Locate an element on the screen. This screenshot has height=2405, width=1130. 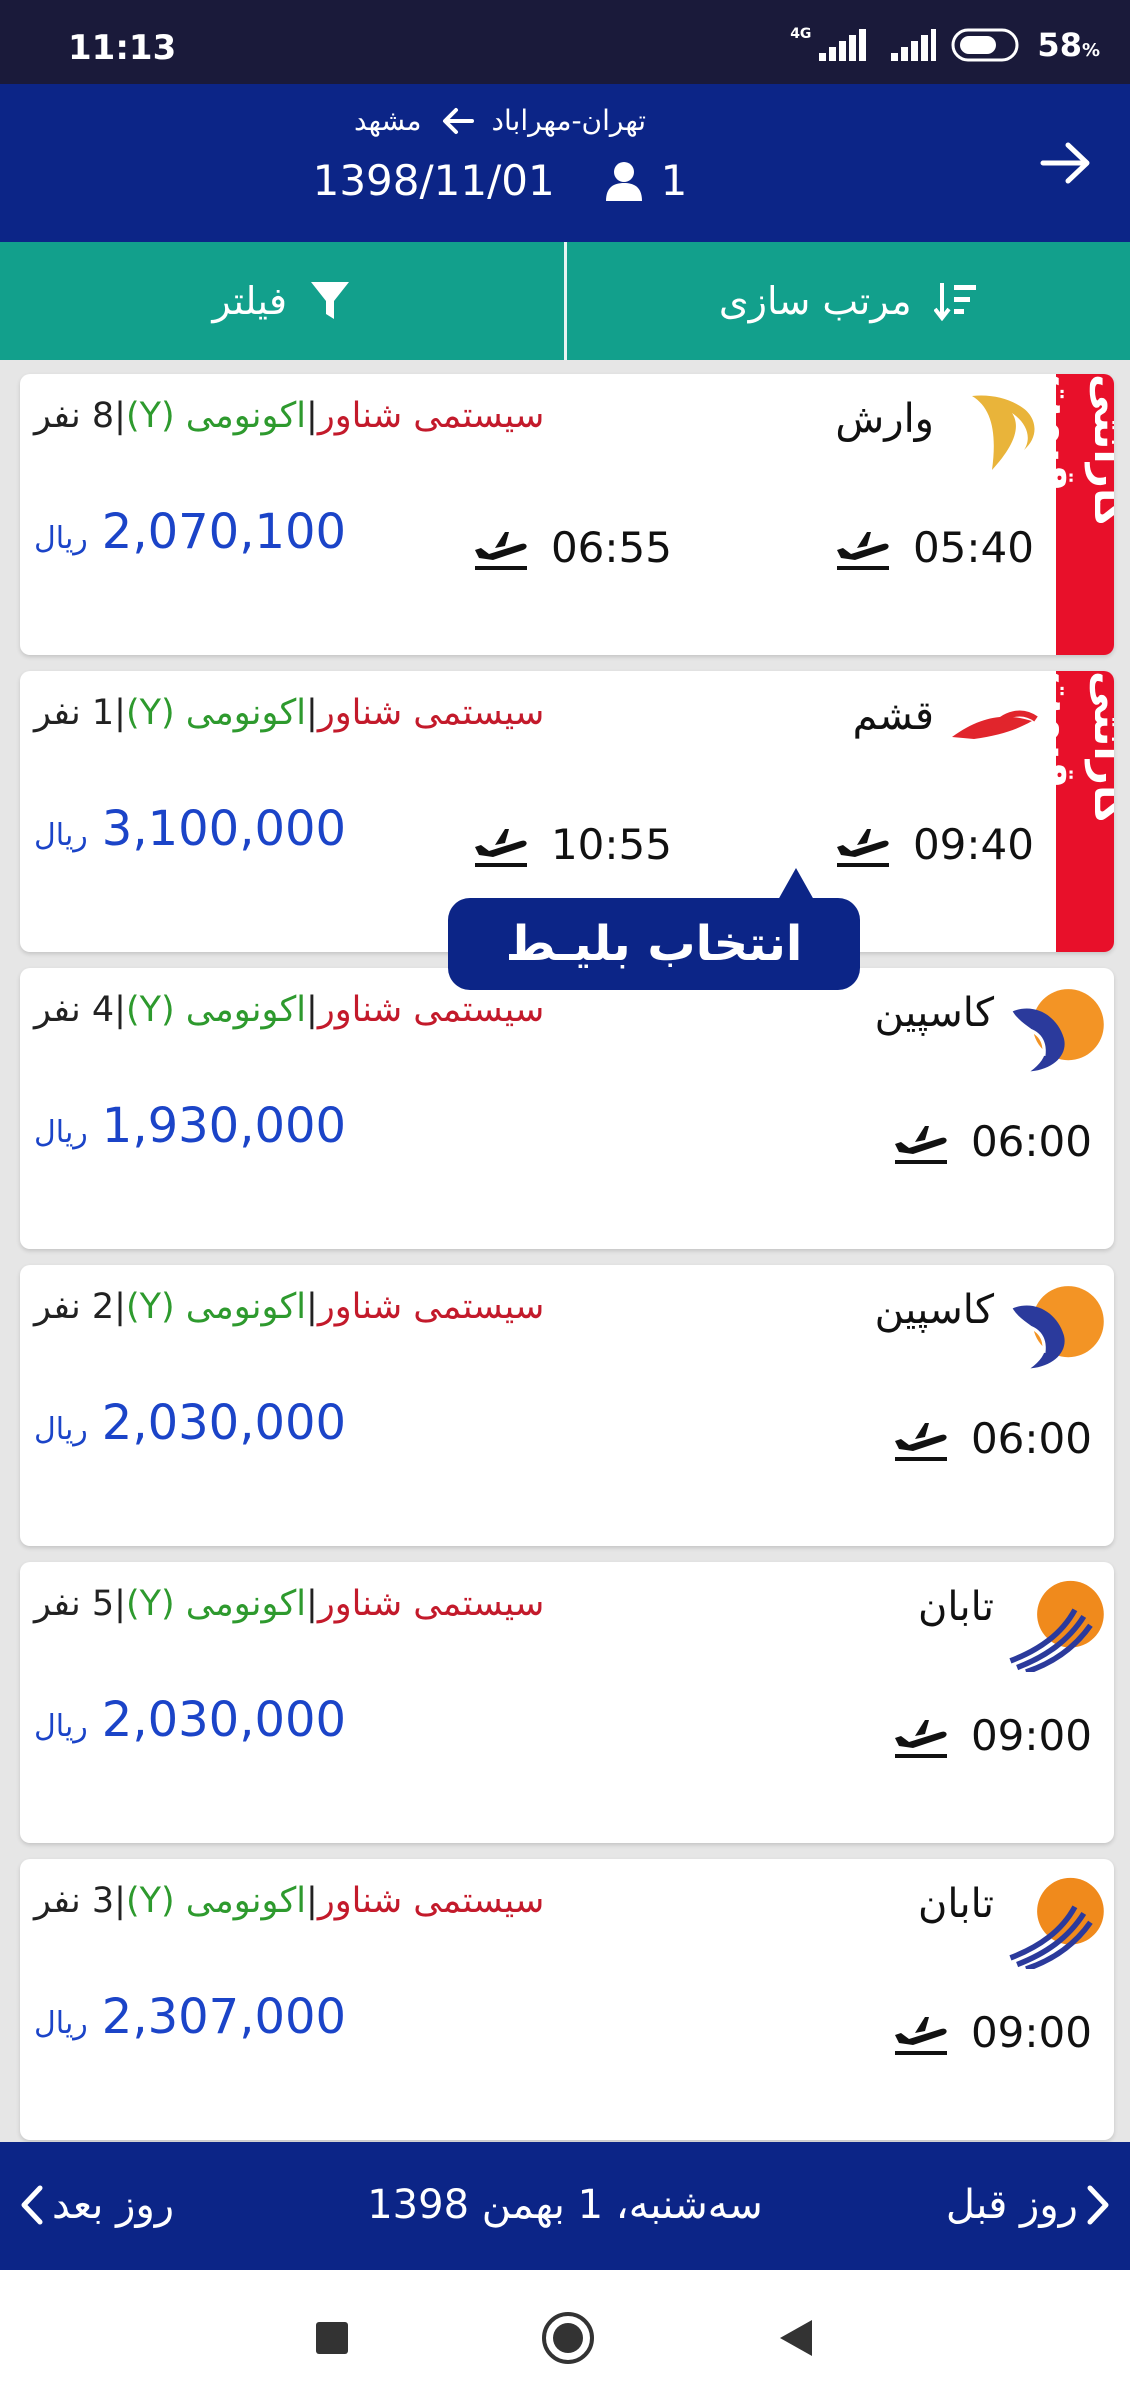
search-summary: 1398/11/01 1 is located at coordinates (500, 180).